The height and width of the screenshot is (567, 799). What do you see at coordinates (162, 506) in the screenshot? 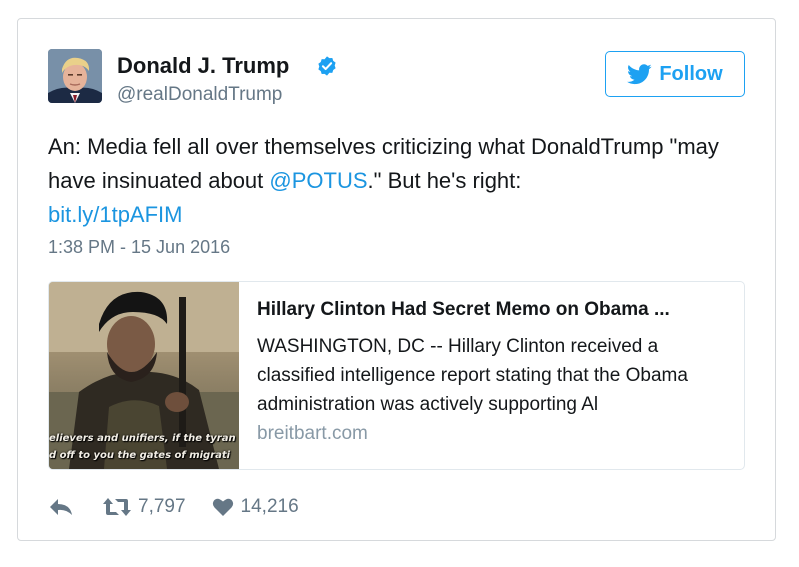
I see `retweet-count: 7,797` at bounding box center [162, 506].